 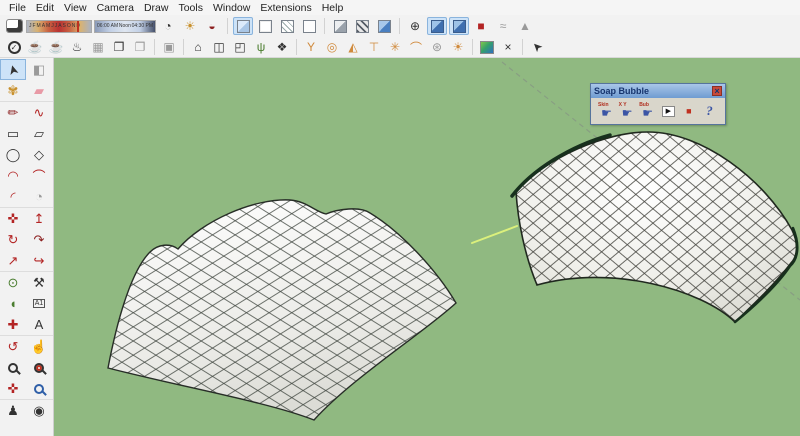 What do you see at coordinates (13, 133) in the screenshot?
I see `rectangle-tool: ▭` at bounding box center [13, 133].